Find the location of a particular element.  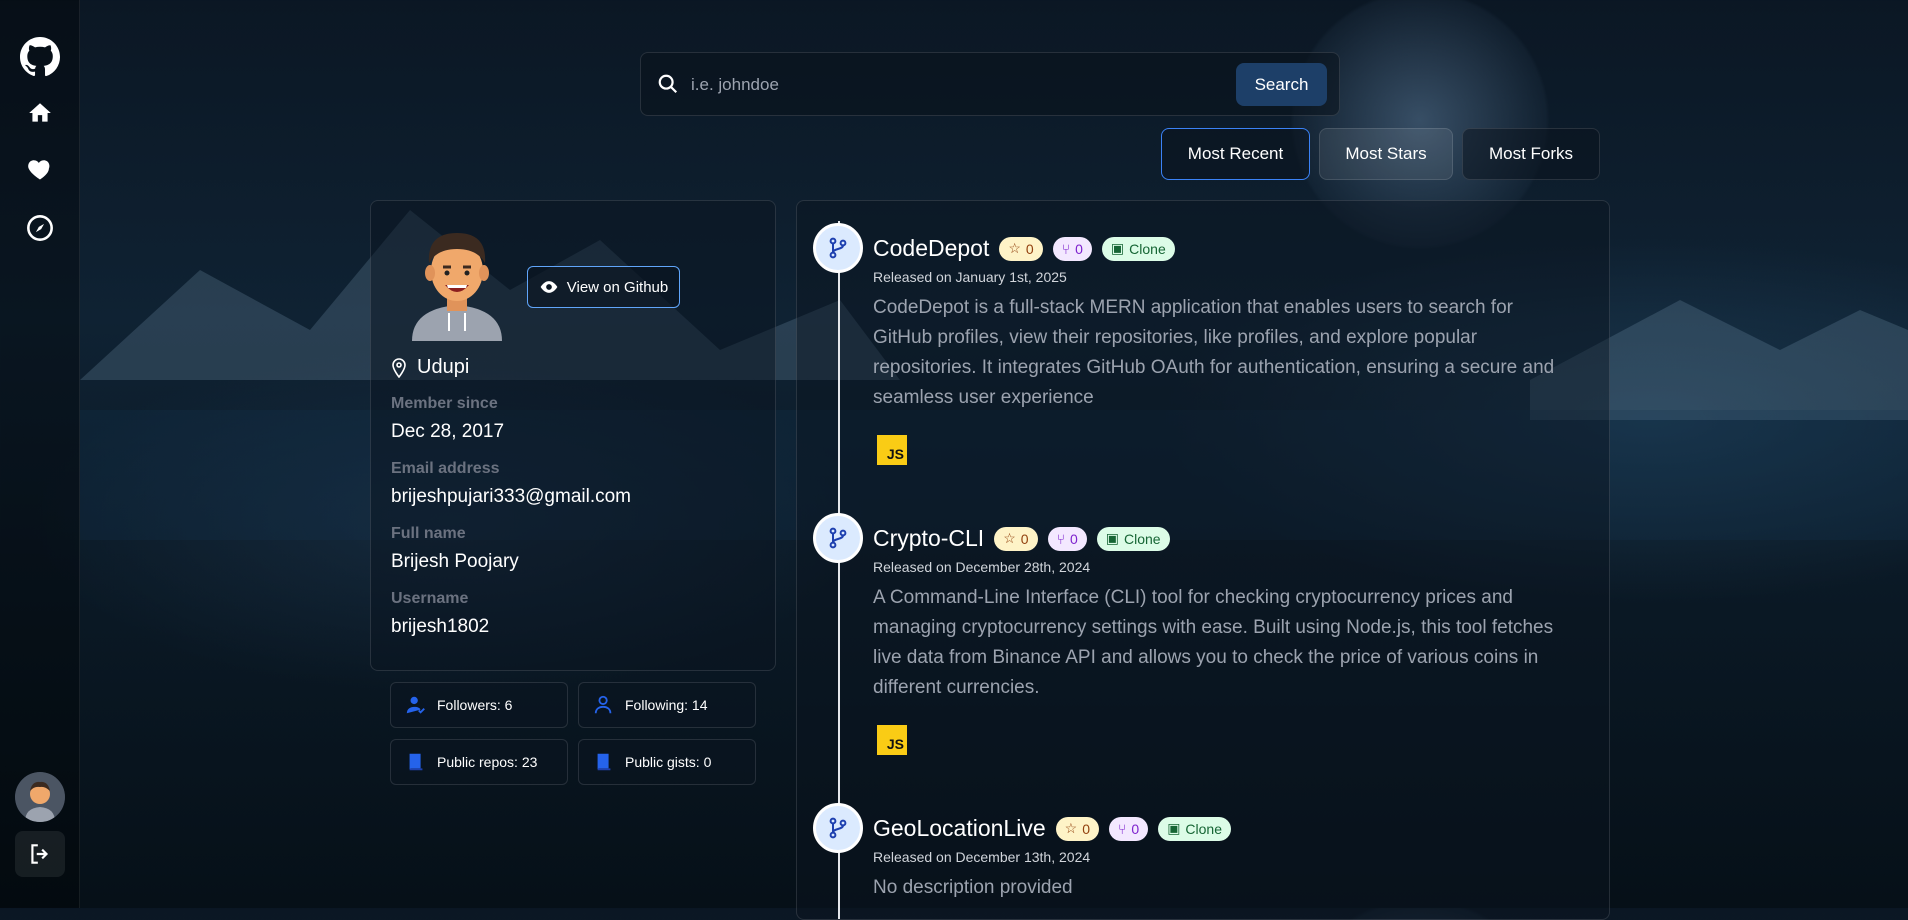

member-since-value: Dec 28, 2017 is located at coordinates (448, 431).